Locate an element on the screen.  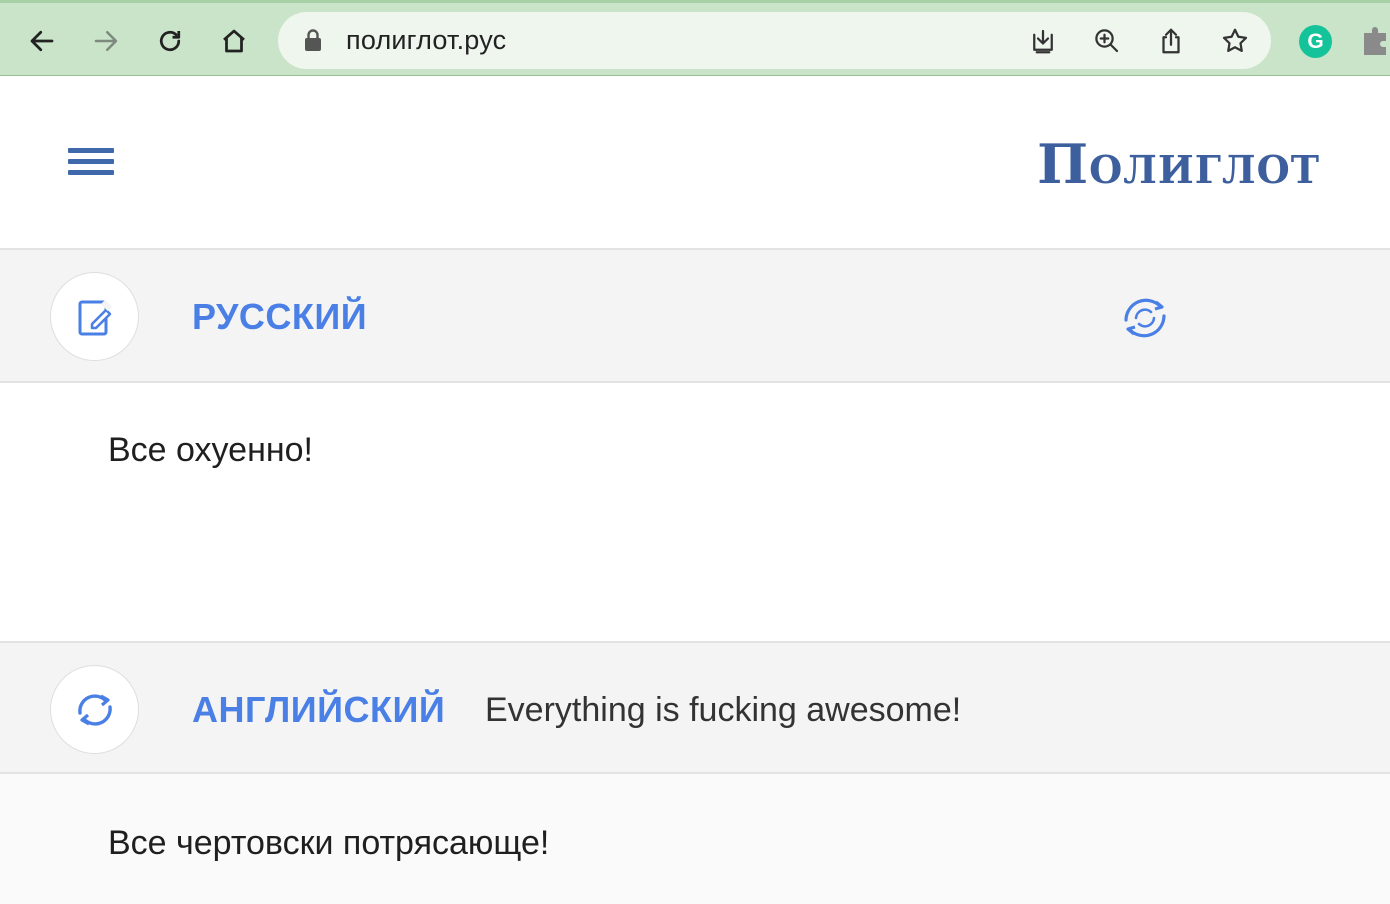
extensions-puzzle-icon is located at coordinates (1375, 42).